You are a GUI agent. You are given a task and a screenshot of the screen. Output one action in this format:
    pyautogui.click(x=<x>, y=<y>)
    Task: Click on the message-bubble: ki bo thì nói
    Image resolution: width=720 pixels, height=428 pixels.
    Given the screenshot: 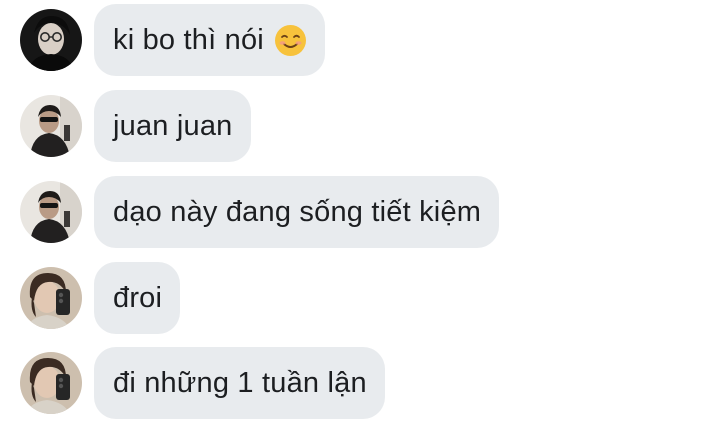 What is the action you would take?
    pyautogui.click(x=209, y=40)
    